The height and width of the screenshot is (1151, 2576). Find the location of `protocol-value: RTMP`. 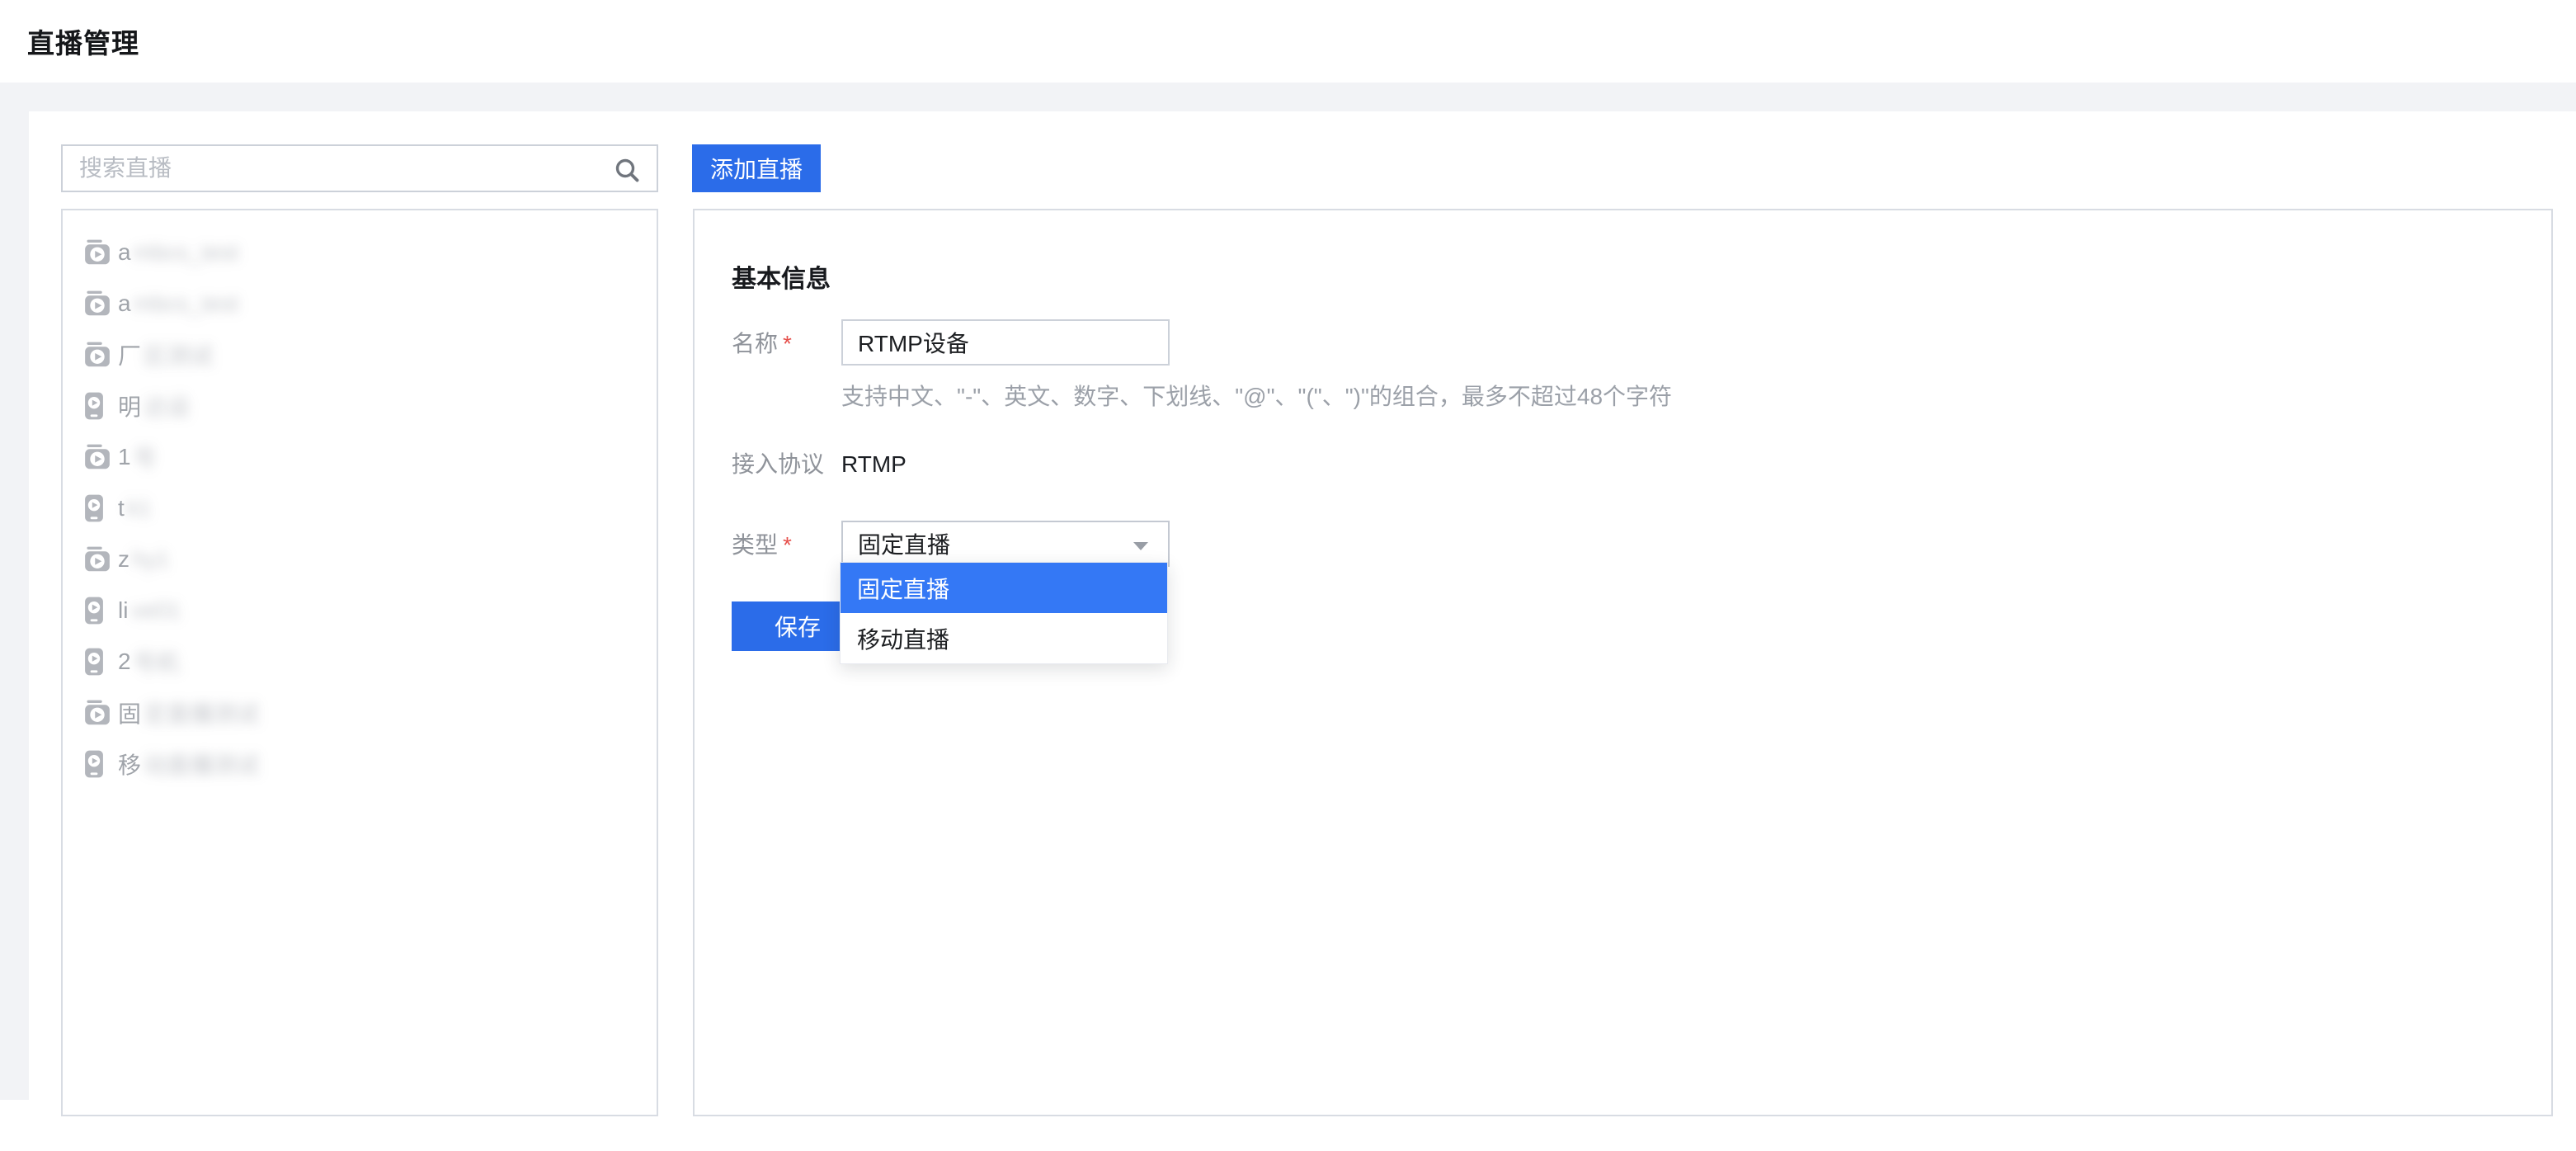

protocol-value: RTMP is located at coordinates (874, 464).